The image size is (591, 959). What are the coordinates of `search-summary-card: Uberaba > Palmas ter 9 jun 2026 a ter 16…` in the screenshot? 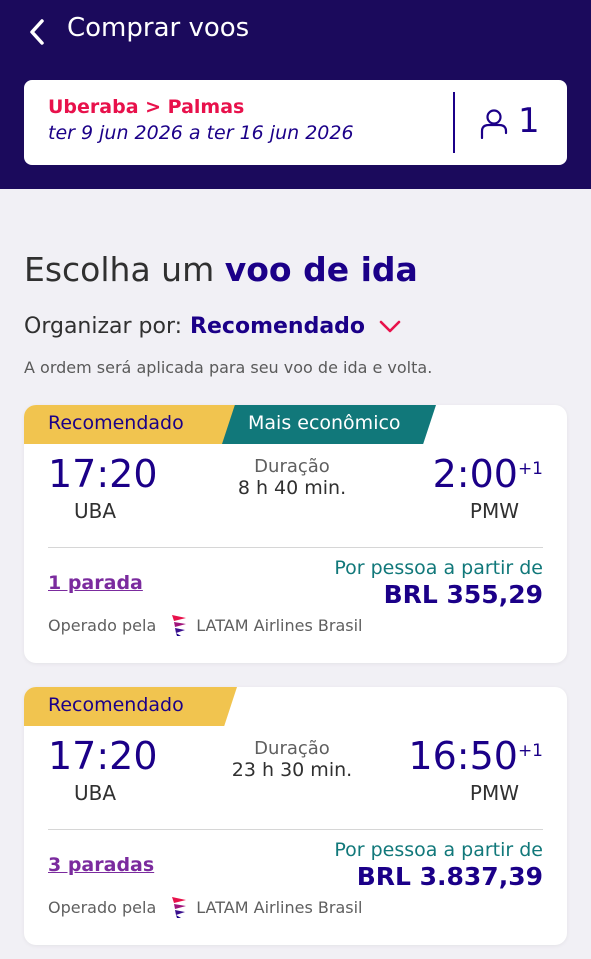 It's located at (295, 122).